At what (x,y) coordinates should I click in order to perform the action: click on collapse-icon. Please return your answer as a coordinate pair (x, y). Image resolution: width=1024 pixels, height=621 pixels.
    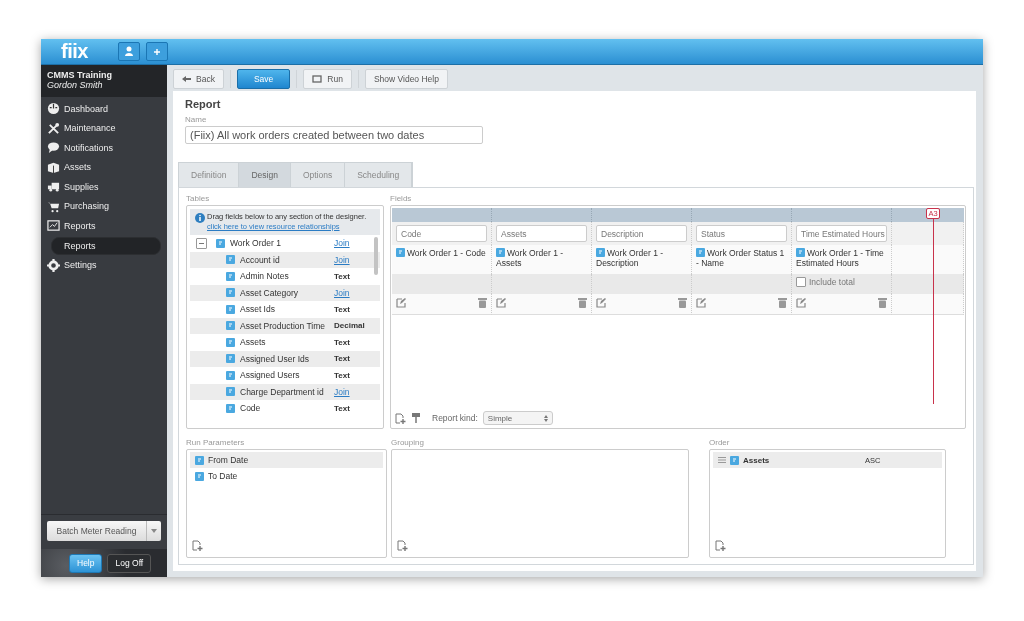
    Looking at the image, I should click on (201, 243).